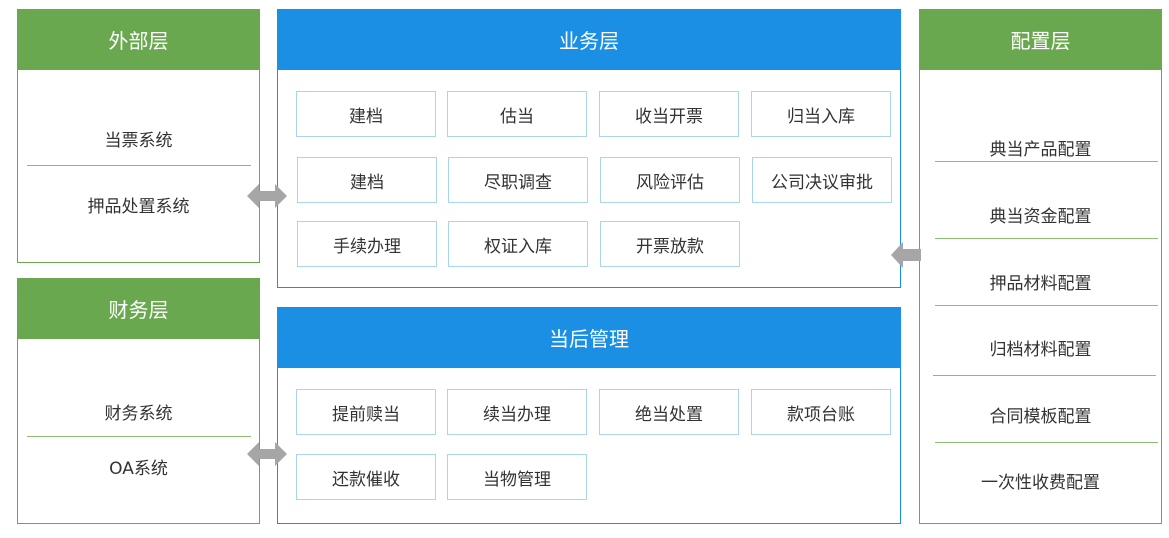  Describe the element at coordinates (139, 165) in the screenshot. I see `external-divider` at that location.